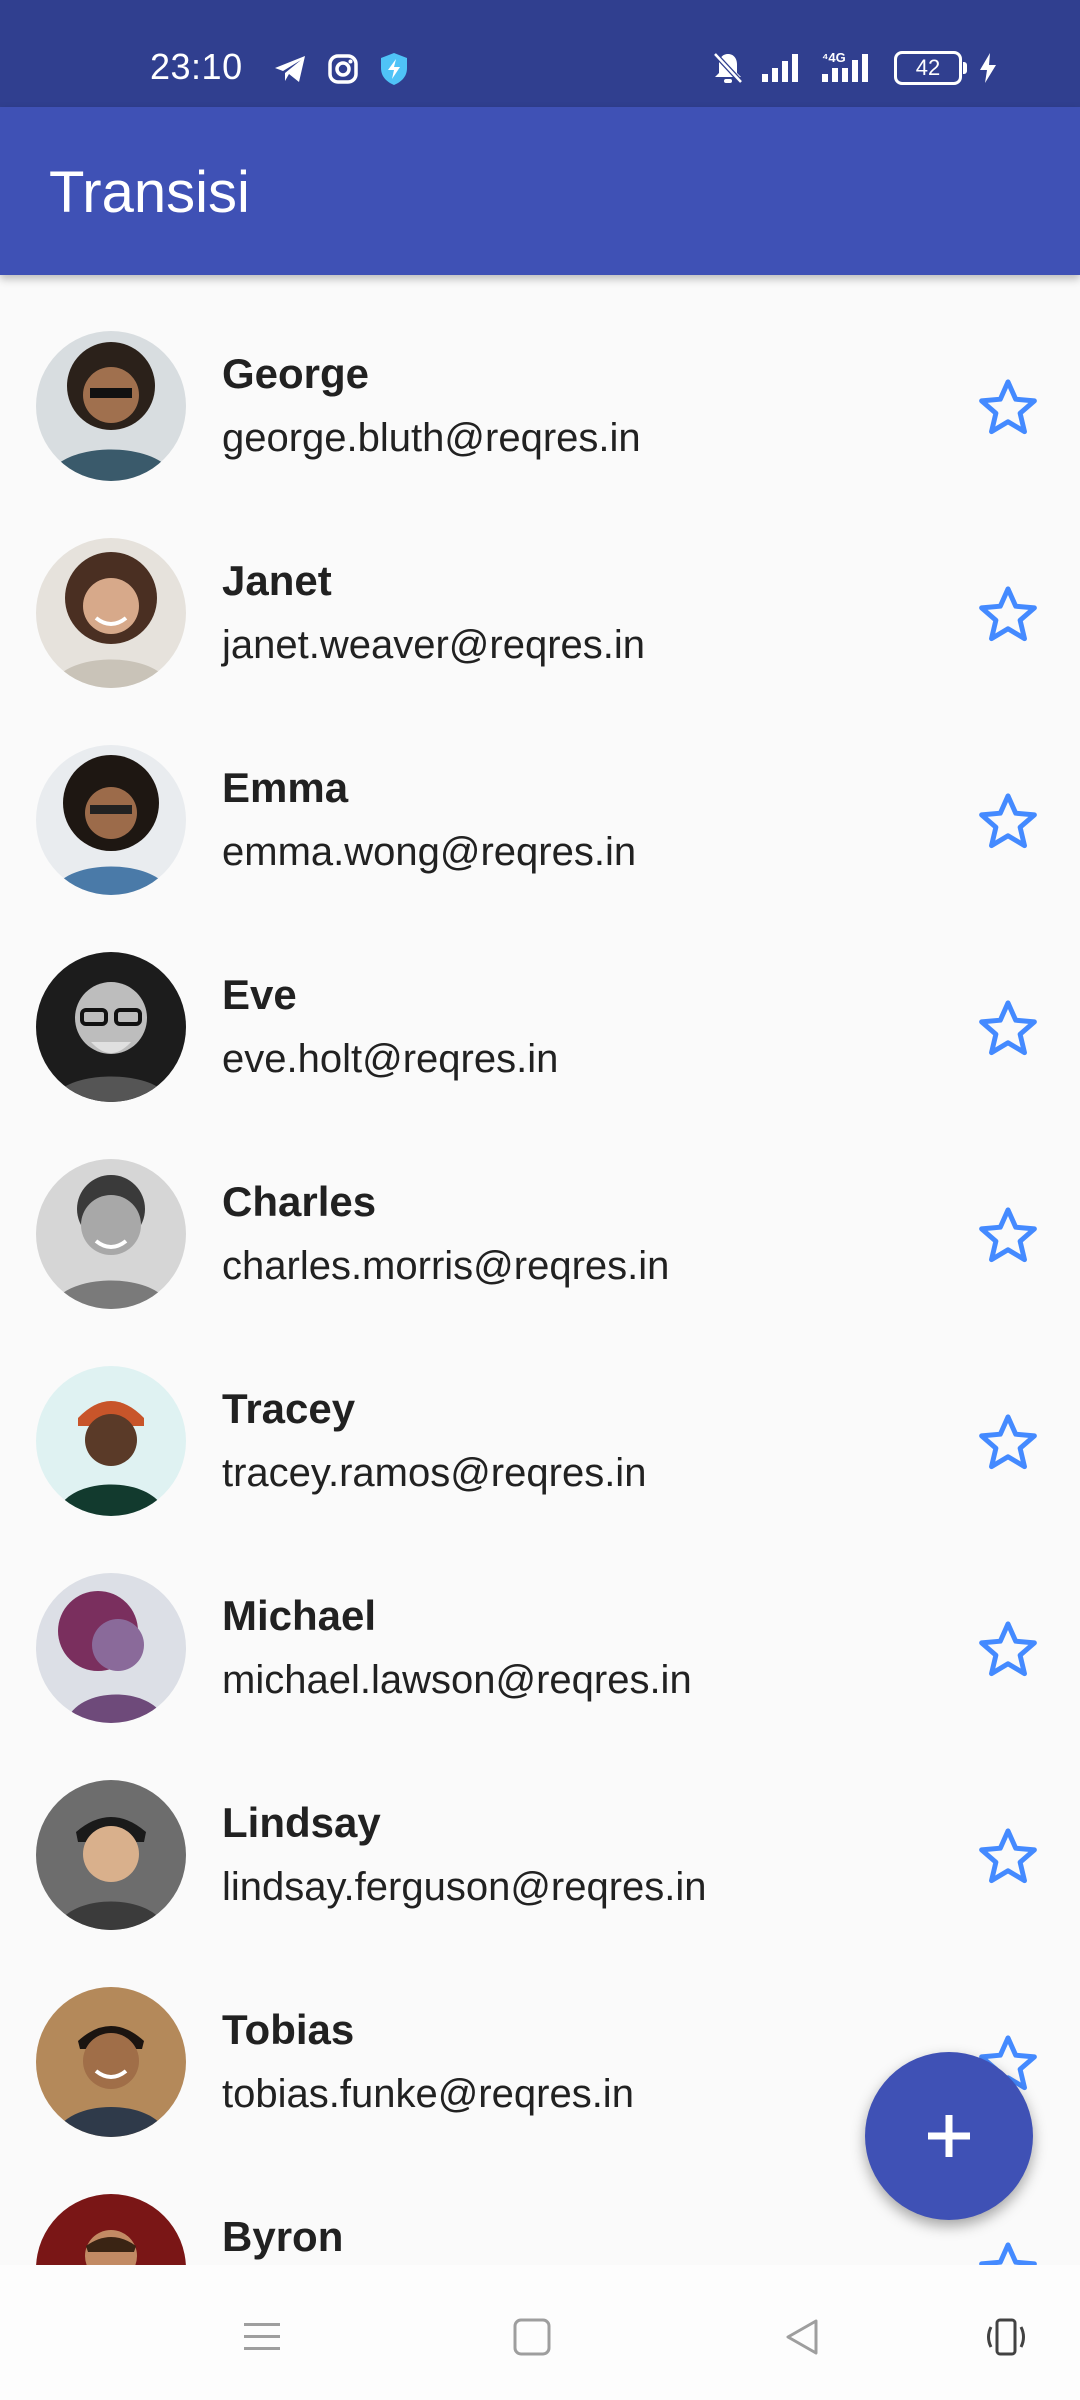  Describe the element at coordinates (802, 2337) in the screenshot. I see `back-icon` at that location.